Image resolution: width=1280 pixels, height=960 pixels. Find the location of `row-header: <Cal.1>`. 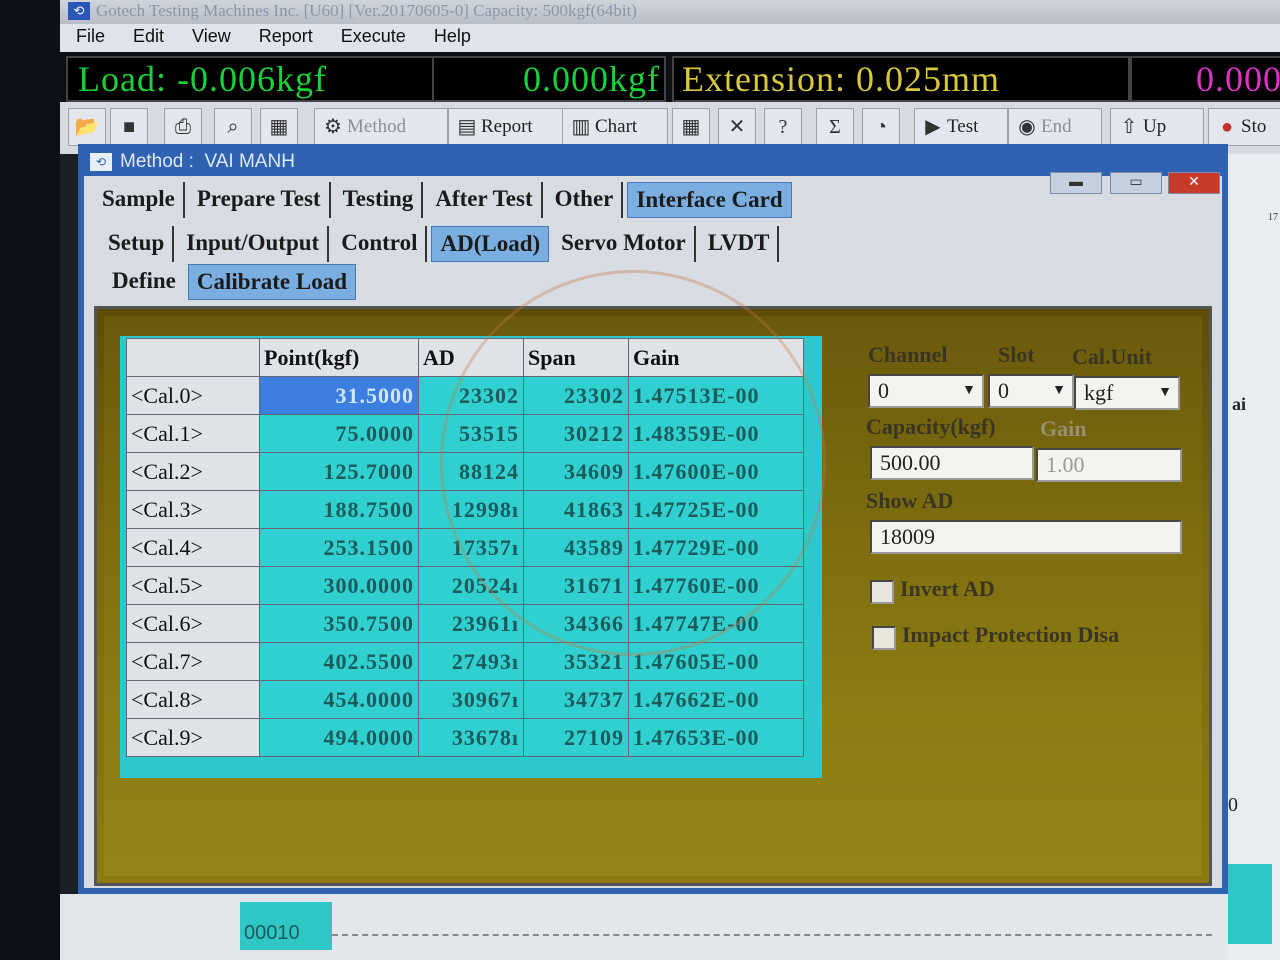

row-header: <Cal.1> is located at coordinates (193, 433).